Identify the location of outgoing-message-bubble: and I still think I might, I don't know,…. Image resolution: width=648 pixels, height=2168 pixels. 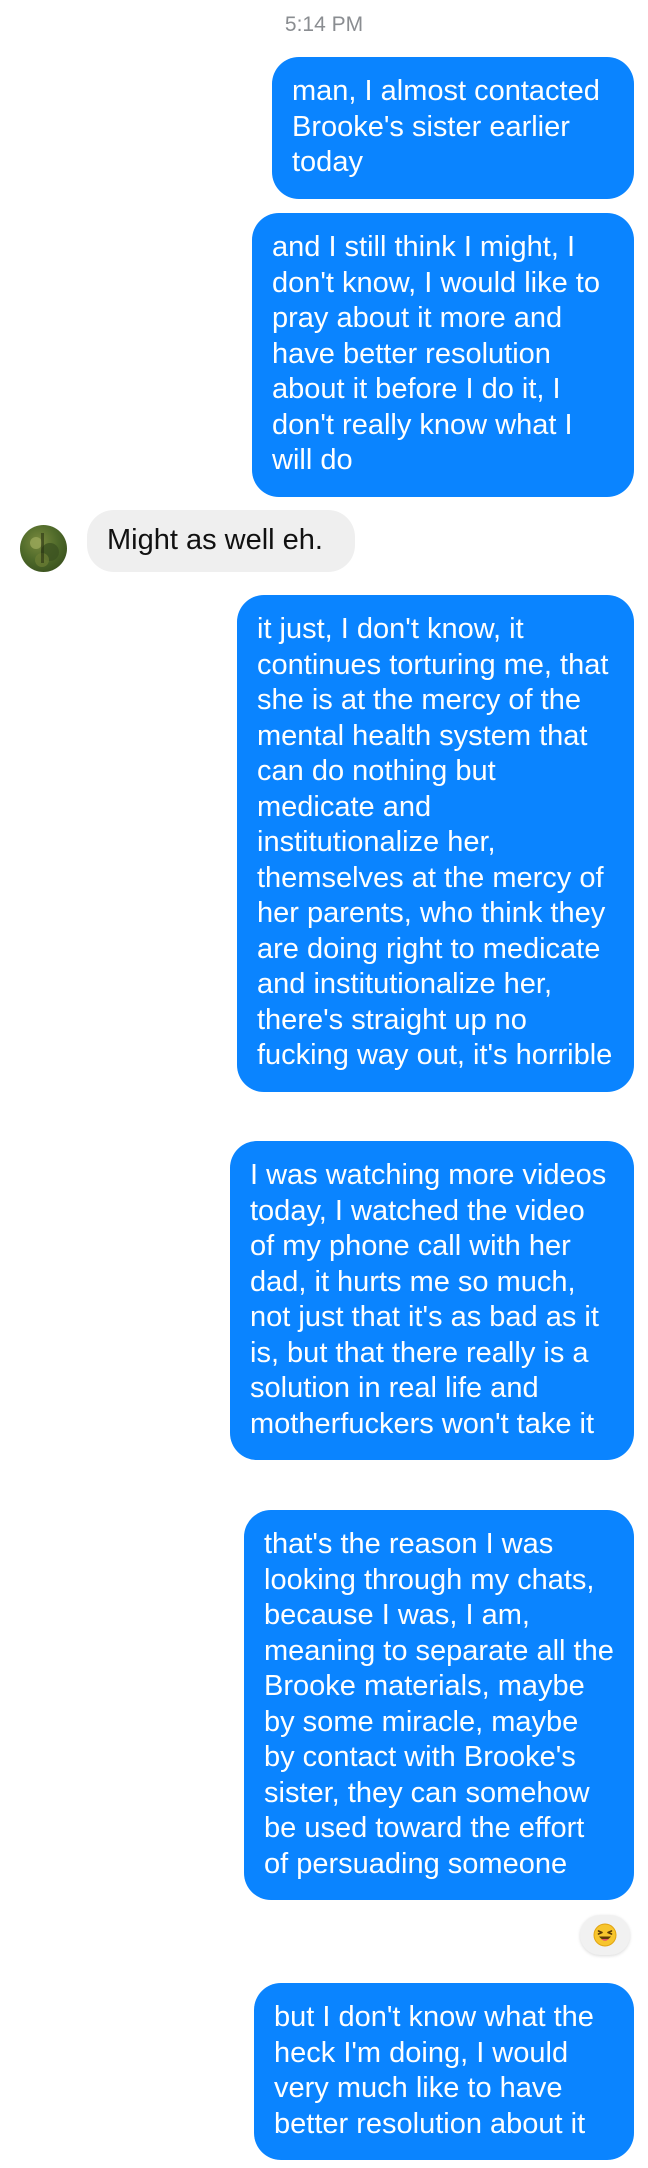
(443, 355).